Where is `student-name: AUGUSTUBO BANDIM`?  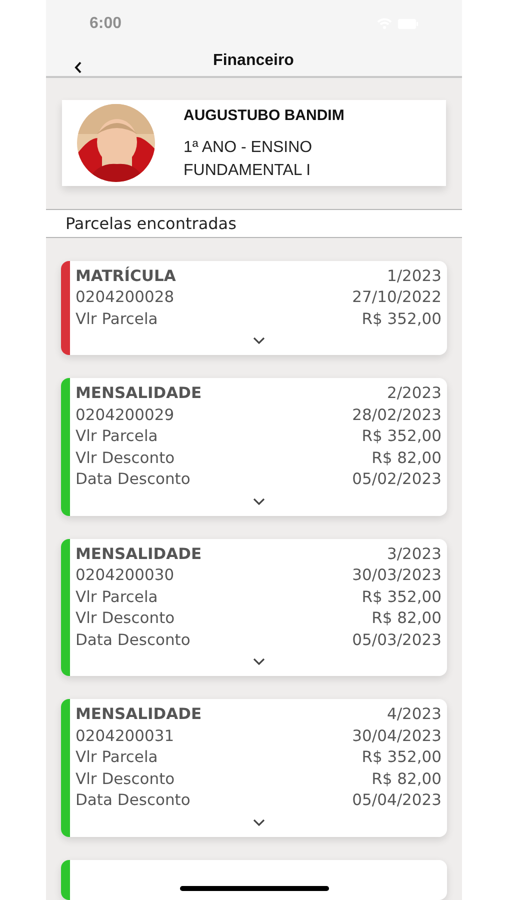 student-name: AUGUSTUBO BANDIM is located at coordinates (264, 116).